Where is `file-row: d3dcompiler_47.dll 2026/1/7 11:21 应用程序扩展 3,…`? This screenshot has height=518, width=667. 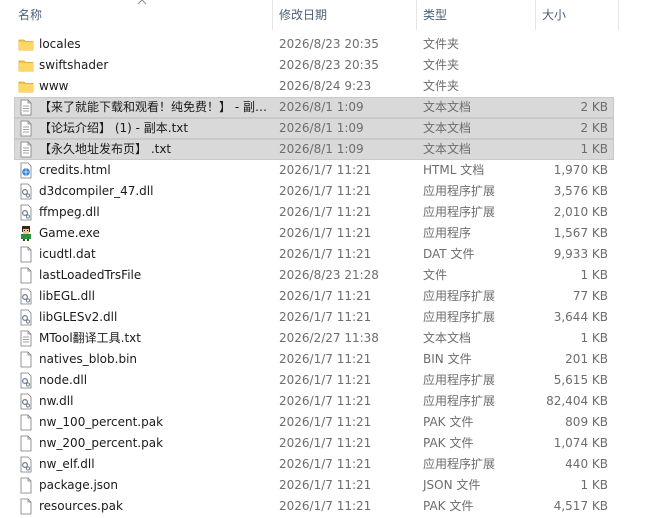 file-row: d3dcompiler_47.dll 2026/1/7 11:21 应用程序扩展 3,… is located at coordinates (314, 191).